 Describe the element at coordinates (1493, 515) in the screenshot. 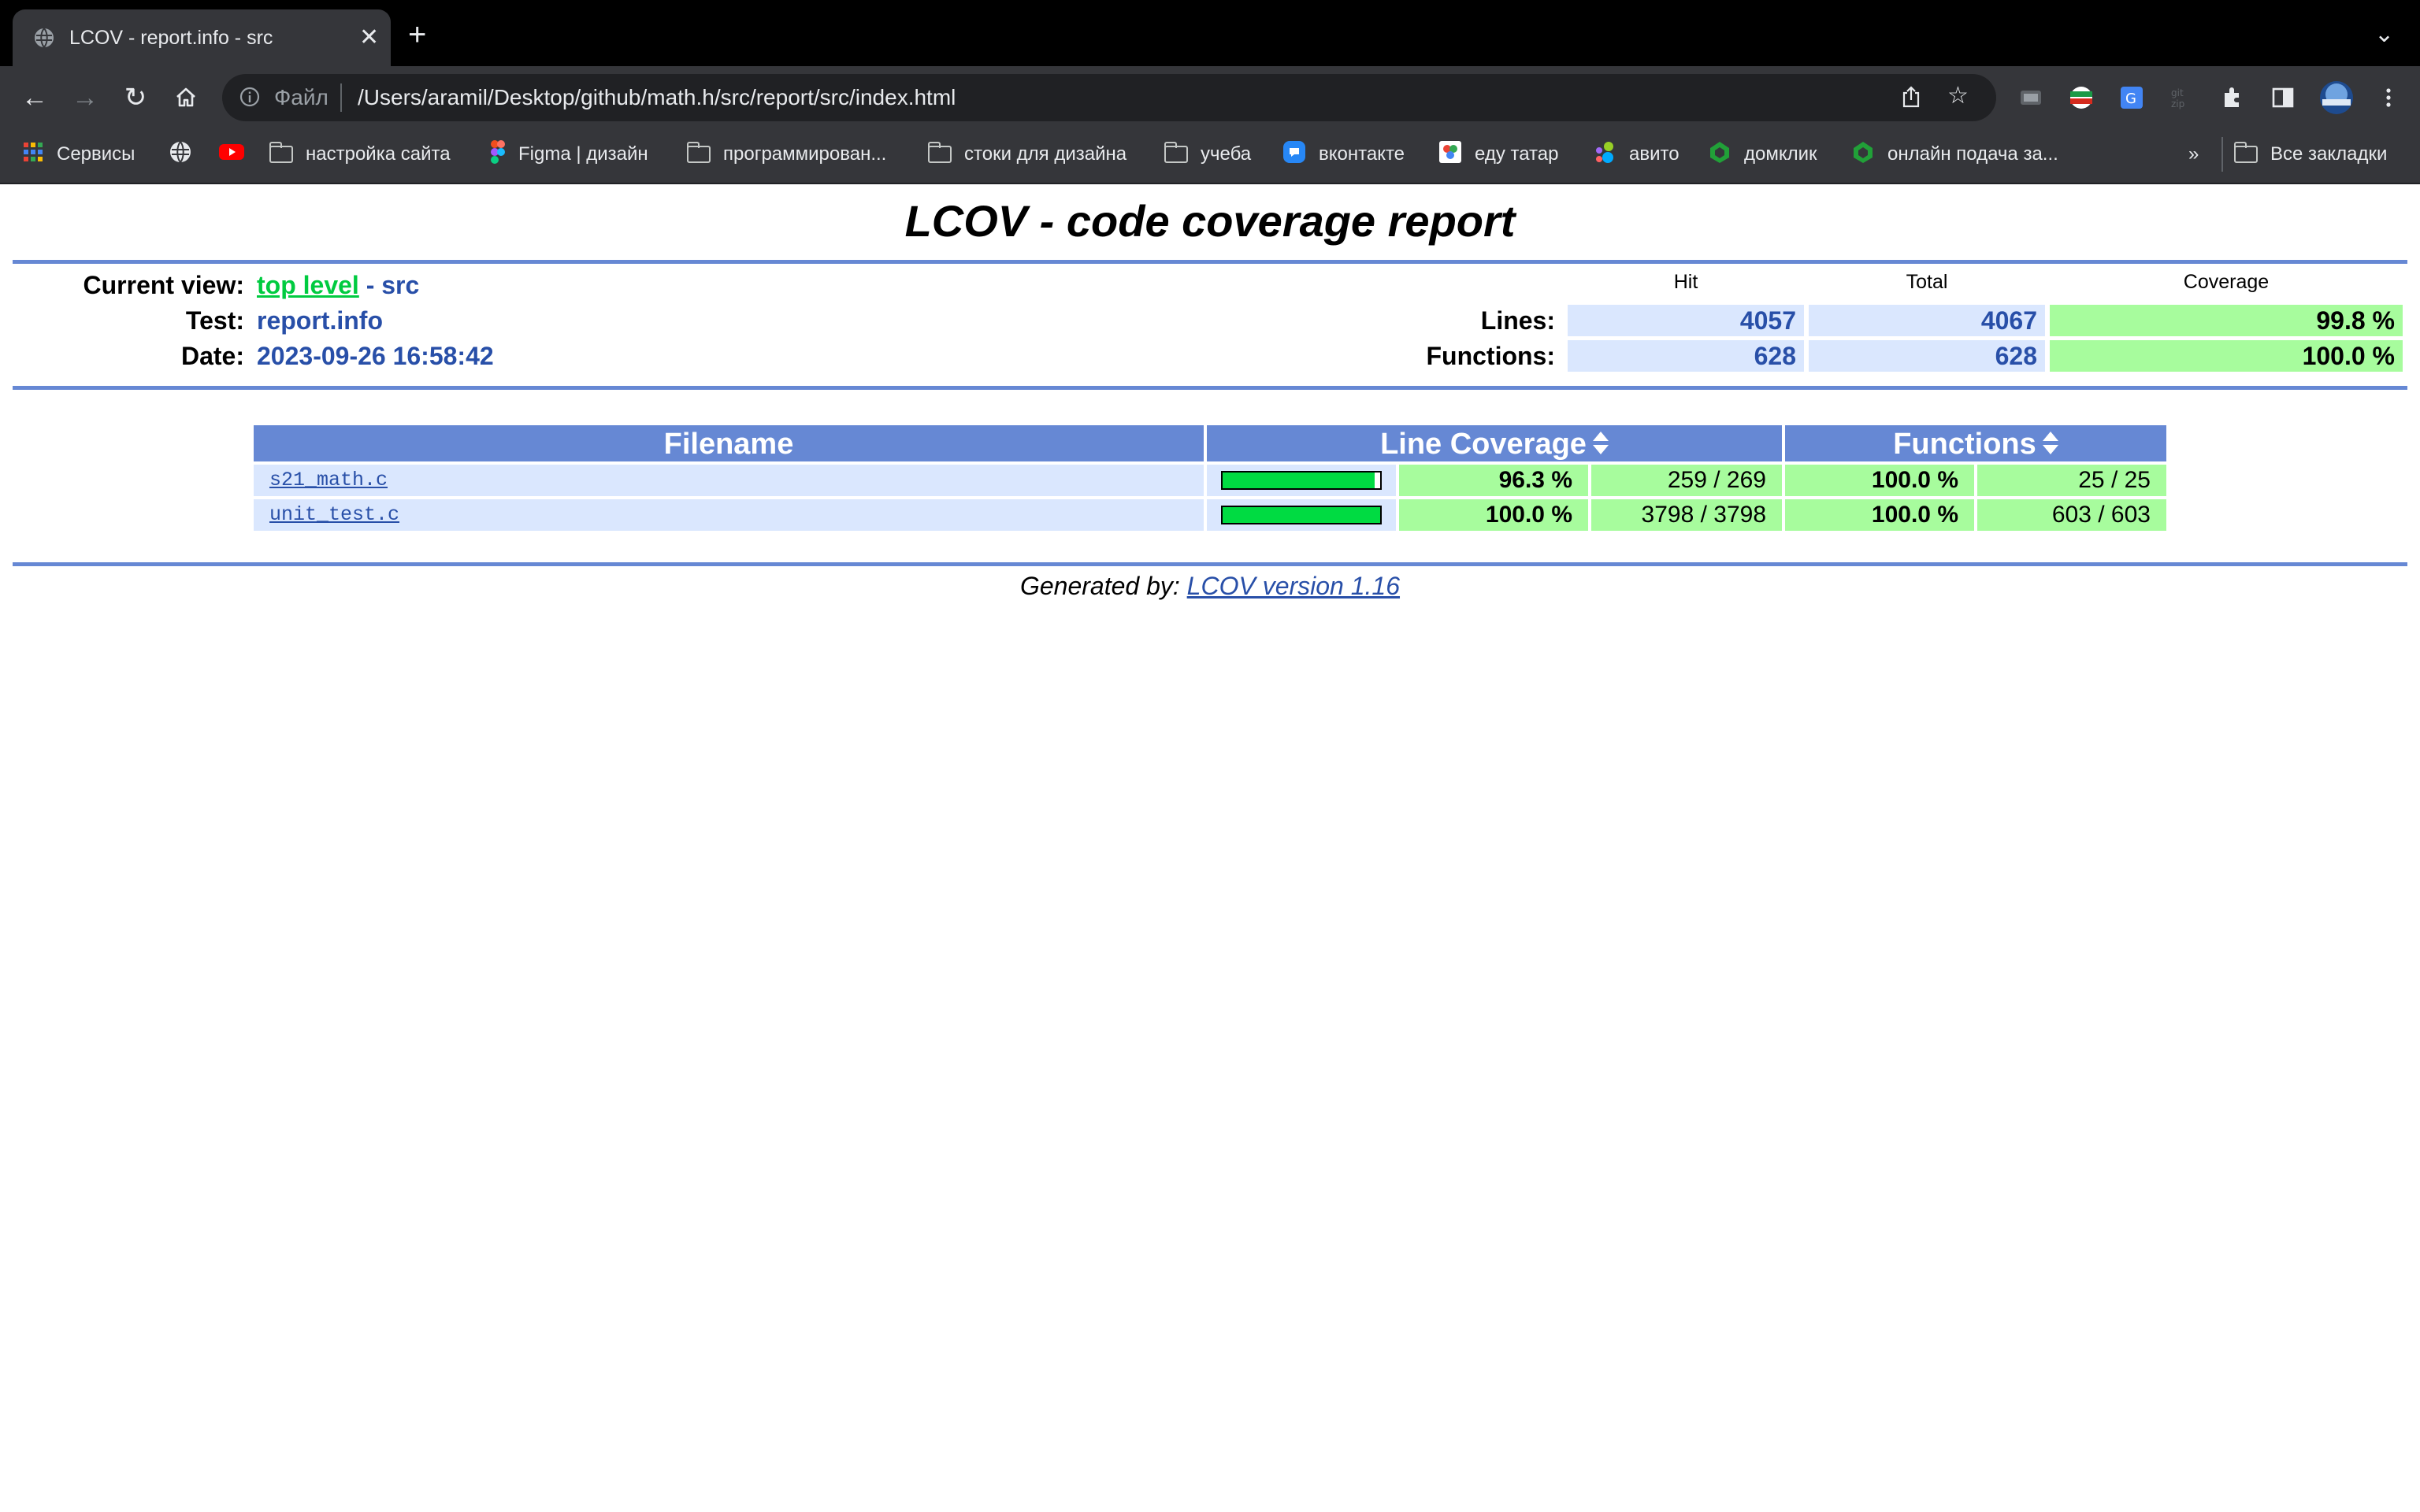

I see `line-coverage-percent: 100.0 %` at that location.